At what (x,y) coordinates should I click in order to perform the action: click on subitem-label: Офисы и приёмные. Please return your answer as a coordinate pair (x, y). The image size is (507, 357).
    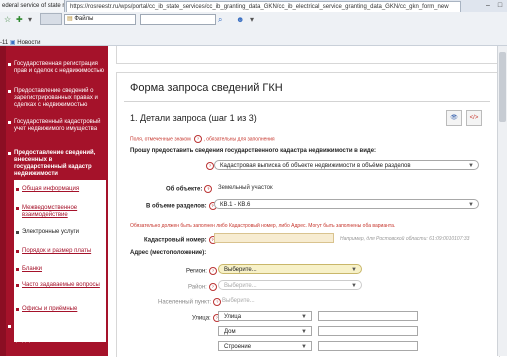
    Looking at the image, I should click on (50, 309).